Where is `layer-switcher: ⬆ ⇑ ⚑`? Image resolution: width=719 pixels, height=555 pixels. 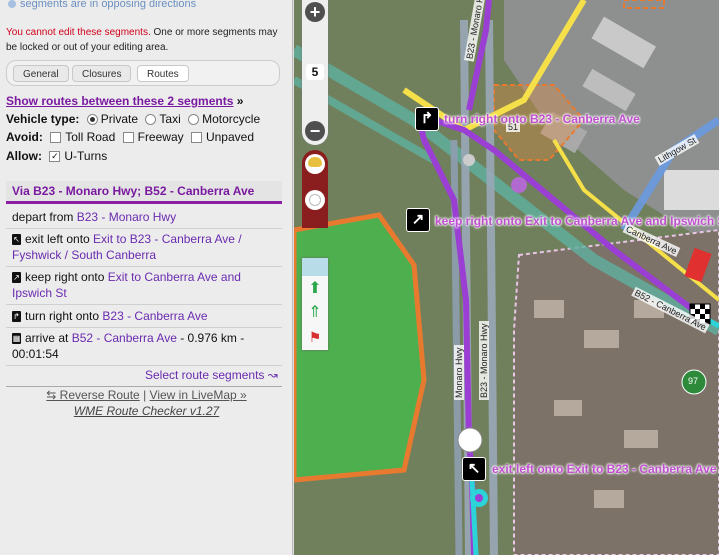
layer-switcher: ⬆ ⇑ ⚑ is located at coordinates (315, 304).